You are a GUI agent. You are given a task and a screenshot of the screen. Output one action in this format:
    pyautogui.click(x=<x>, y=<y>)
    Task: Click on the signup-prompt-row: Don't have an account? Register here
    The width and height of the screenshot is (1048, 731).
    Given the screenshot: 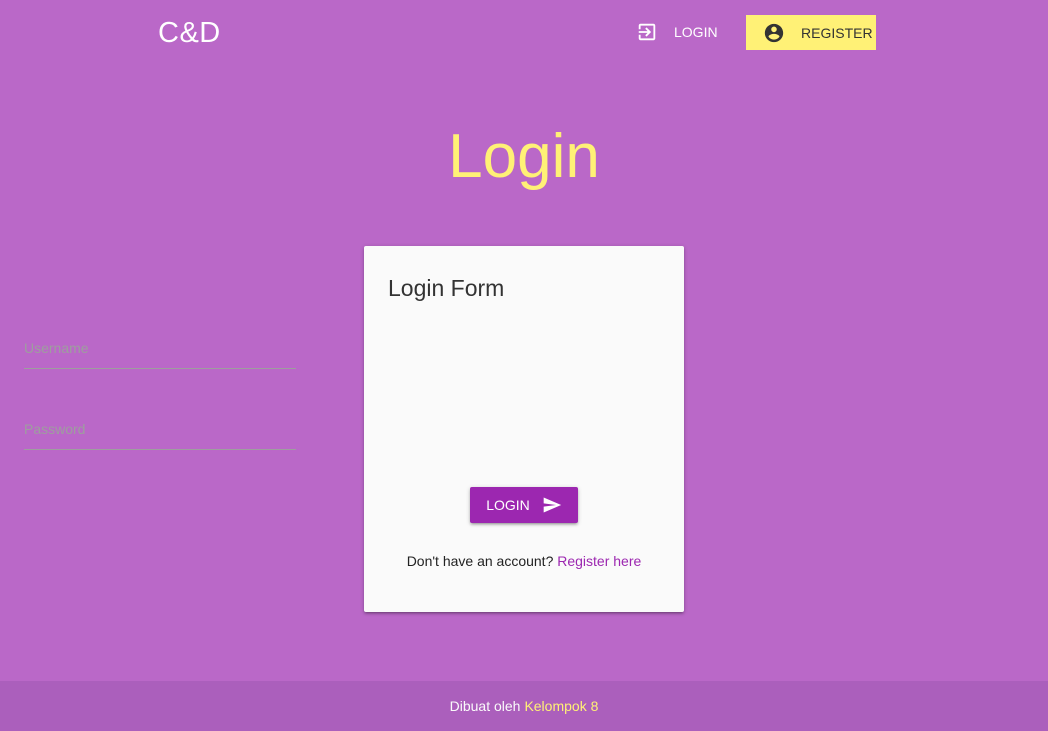 What is the action you would take?
    pyautogui.click(x=524, y=561)
    